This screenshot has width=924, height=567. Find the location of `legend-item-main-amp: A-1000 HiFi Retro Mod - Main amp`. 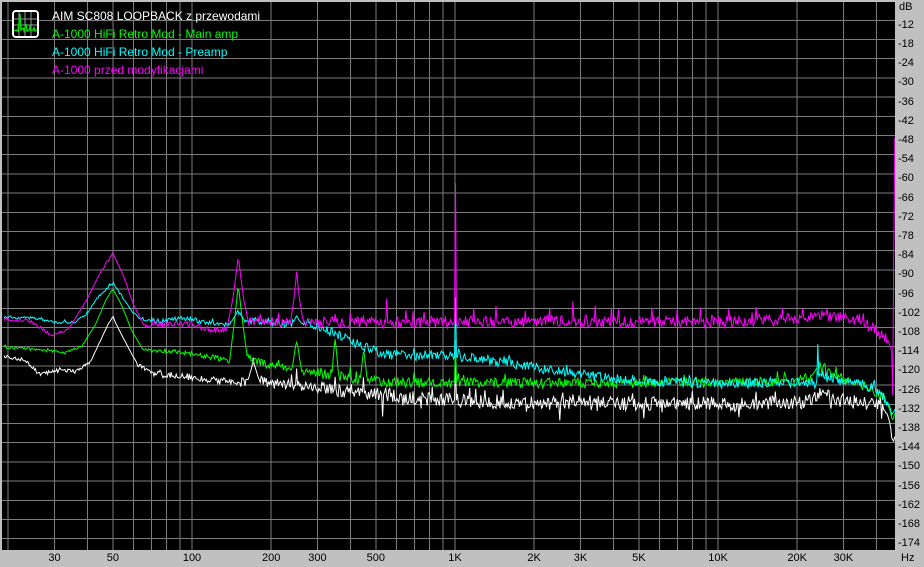

legend-item-main-amp: A-1000 HiFi Retro Mod - Main amp is located at coordinates (145, 34).